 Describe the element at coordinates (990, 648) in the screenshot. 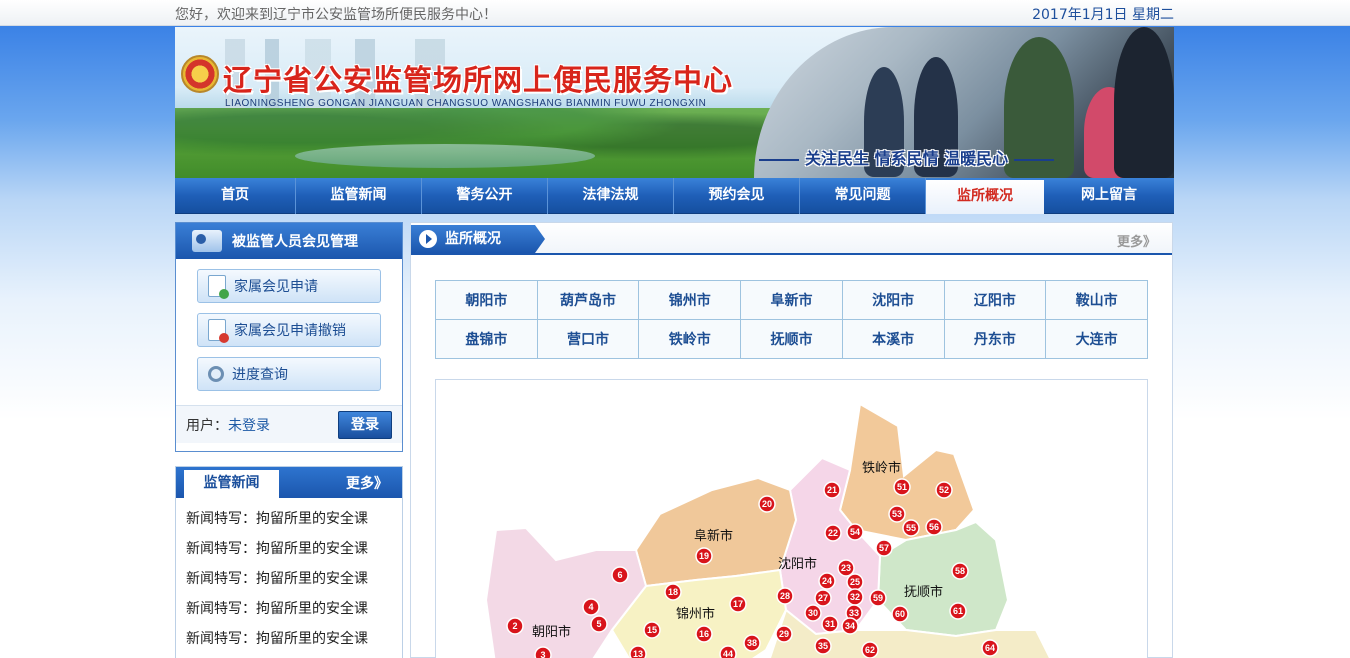

I see `map-marker: 64` at that location.